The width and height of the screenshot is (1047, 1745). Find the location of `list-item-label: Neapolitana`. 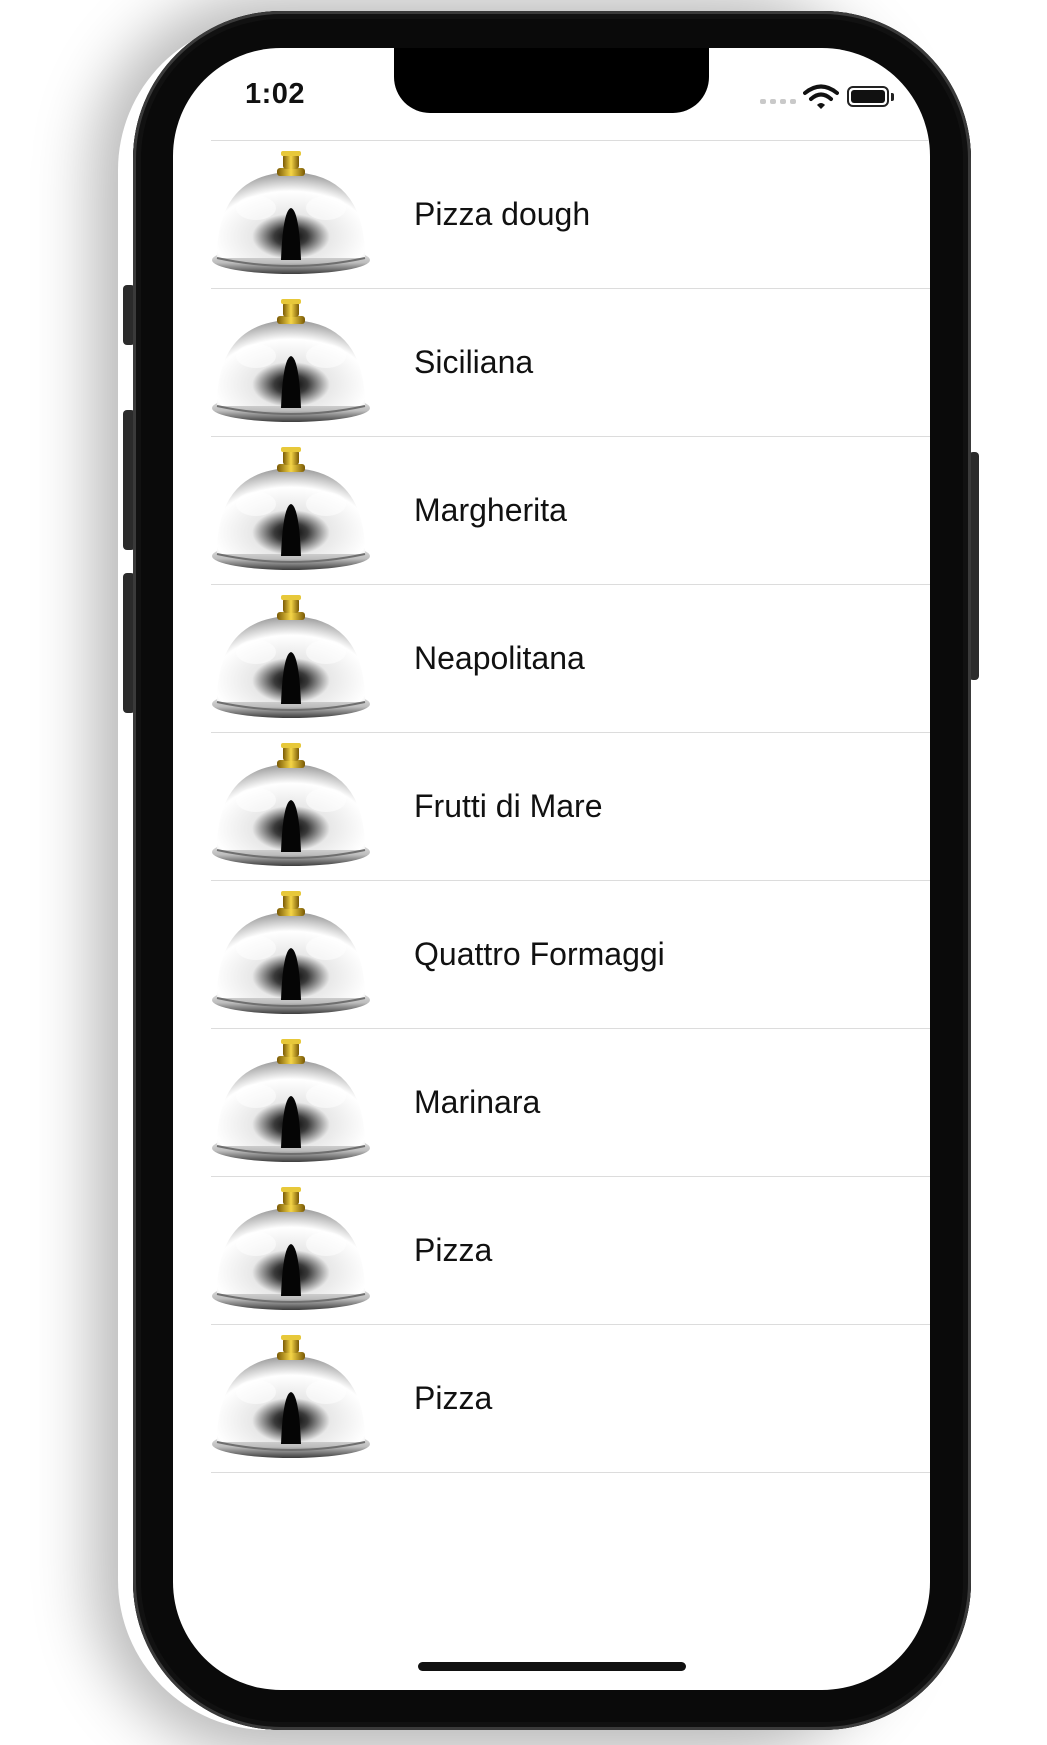

list-item-label: Neapolitana is located at coordinates (499, 658).